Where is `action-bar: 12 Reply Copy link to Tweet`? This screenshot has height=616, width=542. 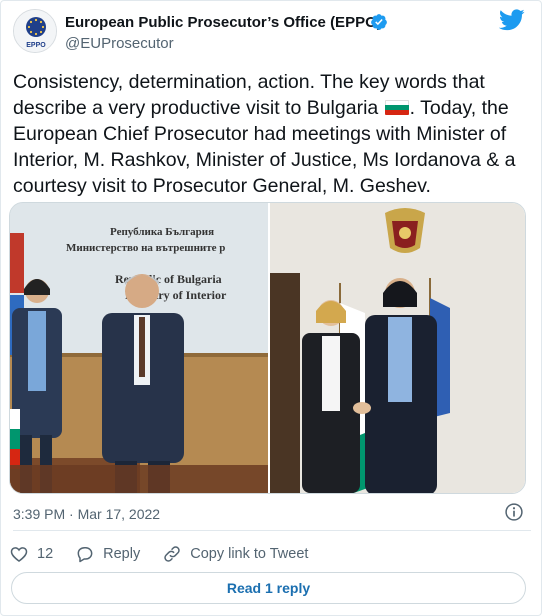 action-bar: 12 Reply Copy link to Tweet is located at coordinates (169, 554).